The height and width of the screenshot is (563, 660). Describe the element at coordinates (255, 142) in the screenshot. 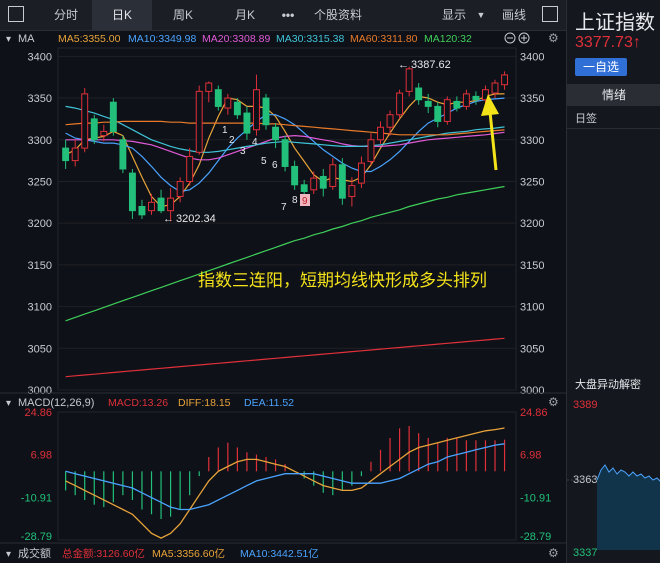

I see `marker-4: 4` at that location.